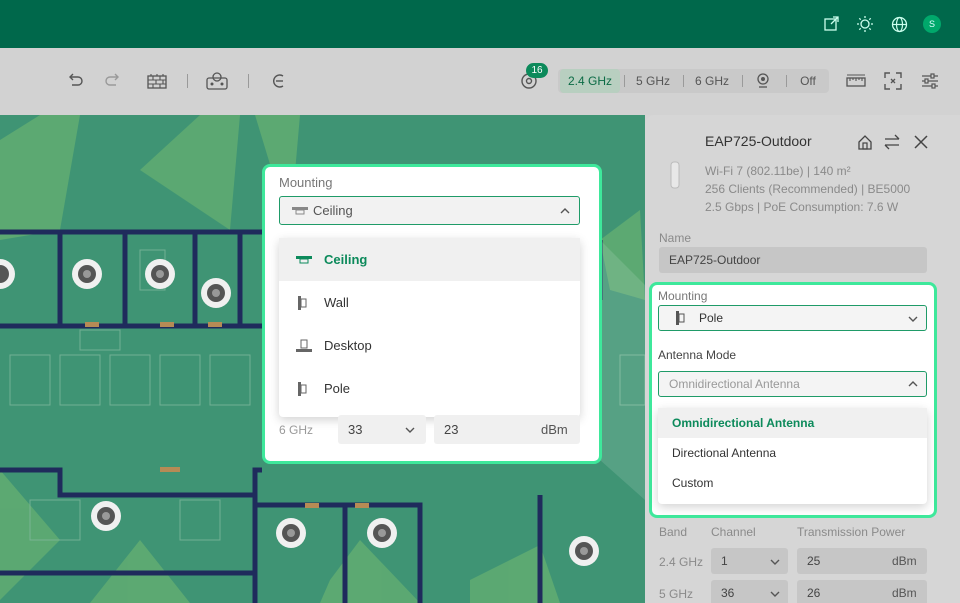 The width and height of the screenshot is (960, 603). I want to click on option-label: Directional Antenna, so click(724, 453).